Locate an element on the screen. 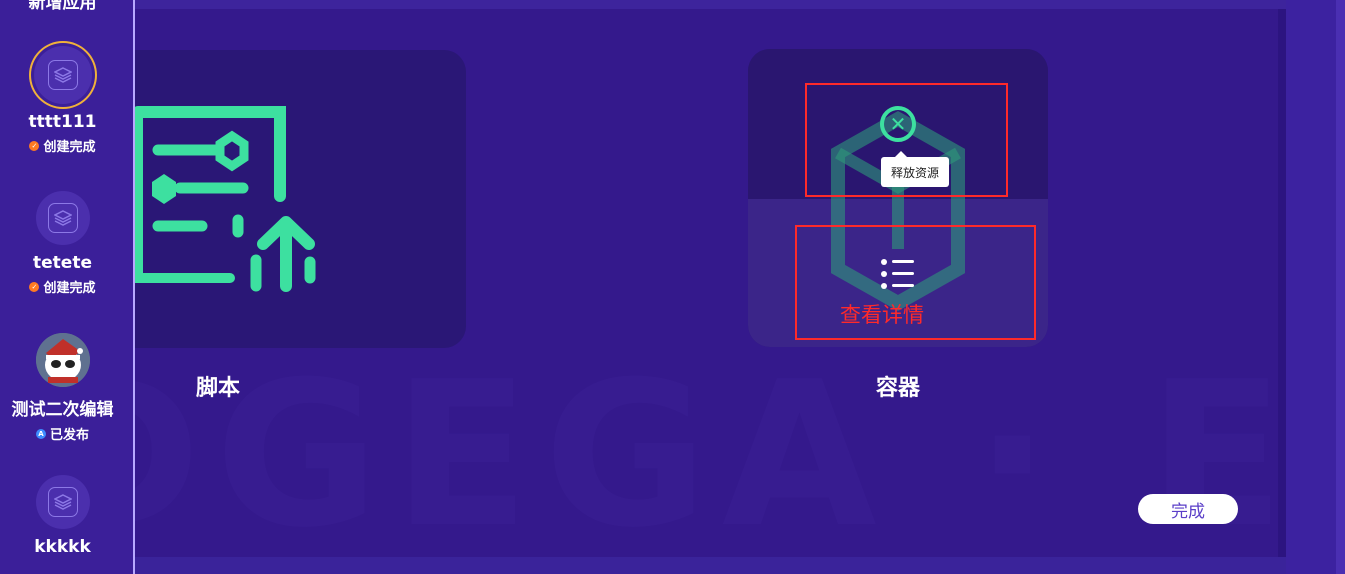 The image size is (1345, 574). script-card is located at coordinates (282, 199).